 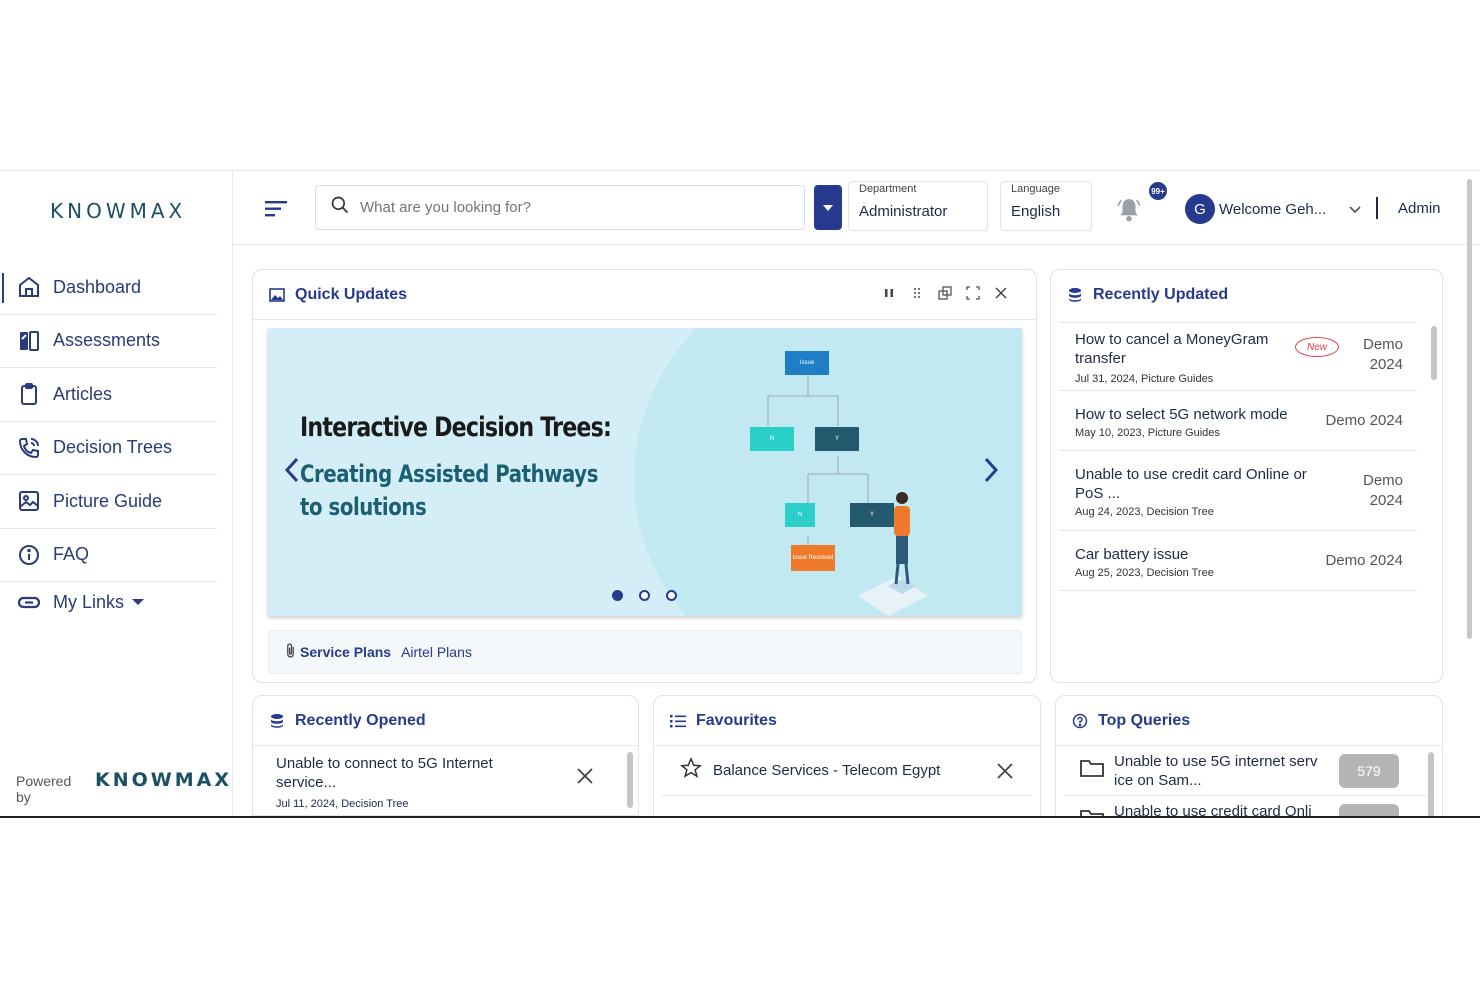 What do you see at coordinates (277, 209) in the screenshot?
I see `menu-toggle-icon` at bounding box center [277, 209].